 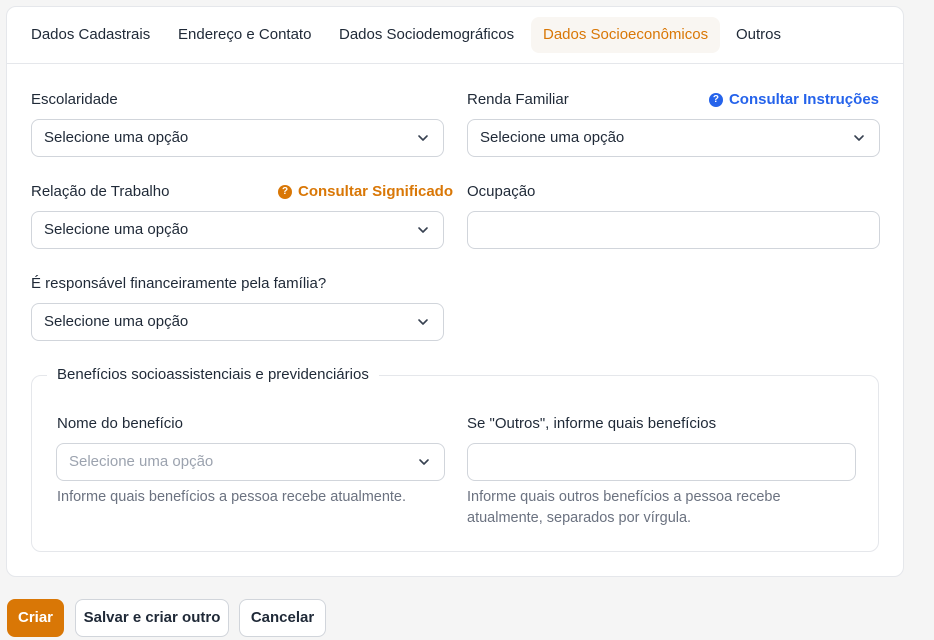 What do you see at coordinates (152, 618) in the screenshot?
I see `save-and-create-another-button: Salvar e criar outro` at bounding box center [152, 618].